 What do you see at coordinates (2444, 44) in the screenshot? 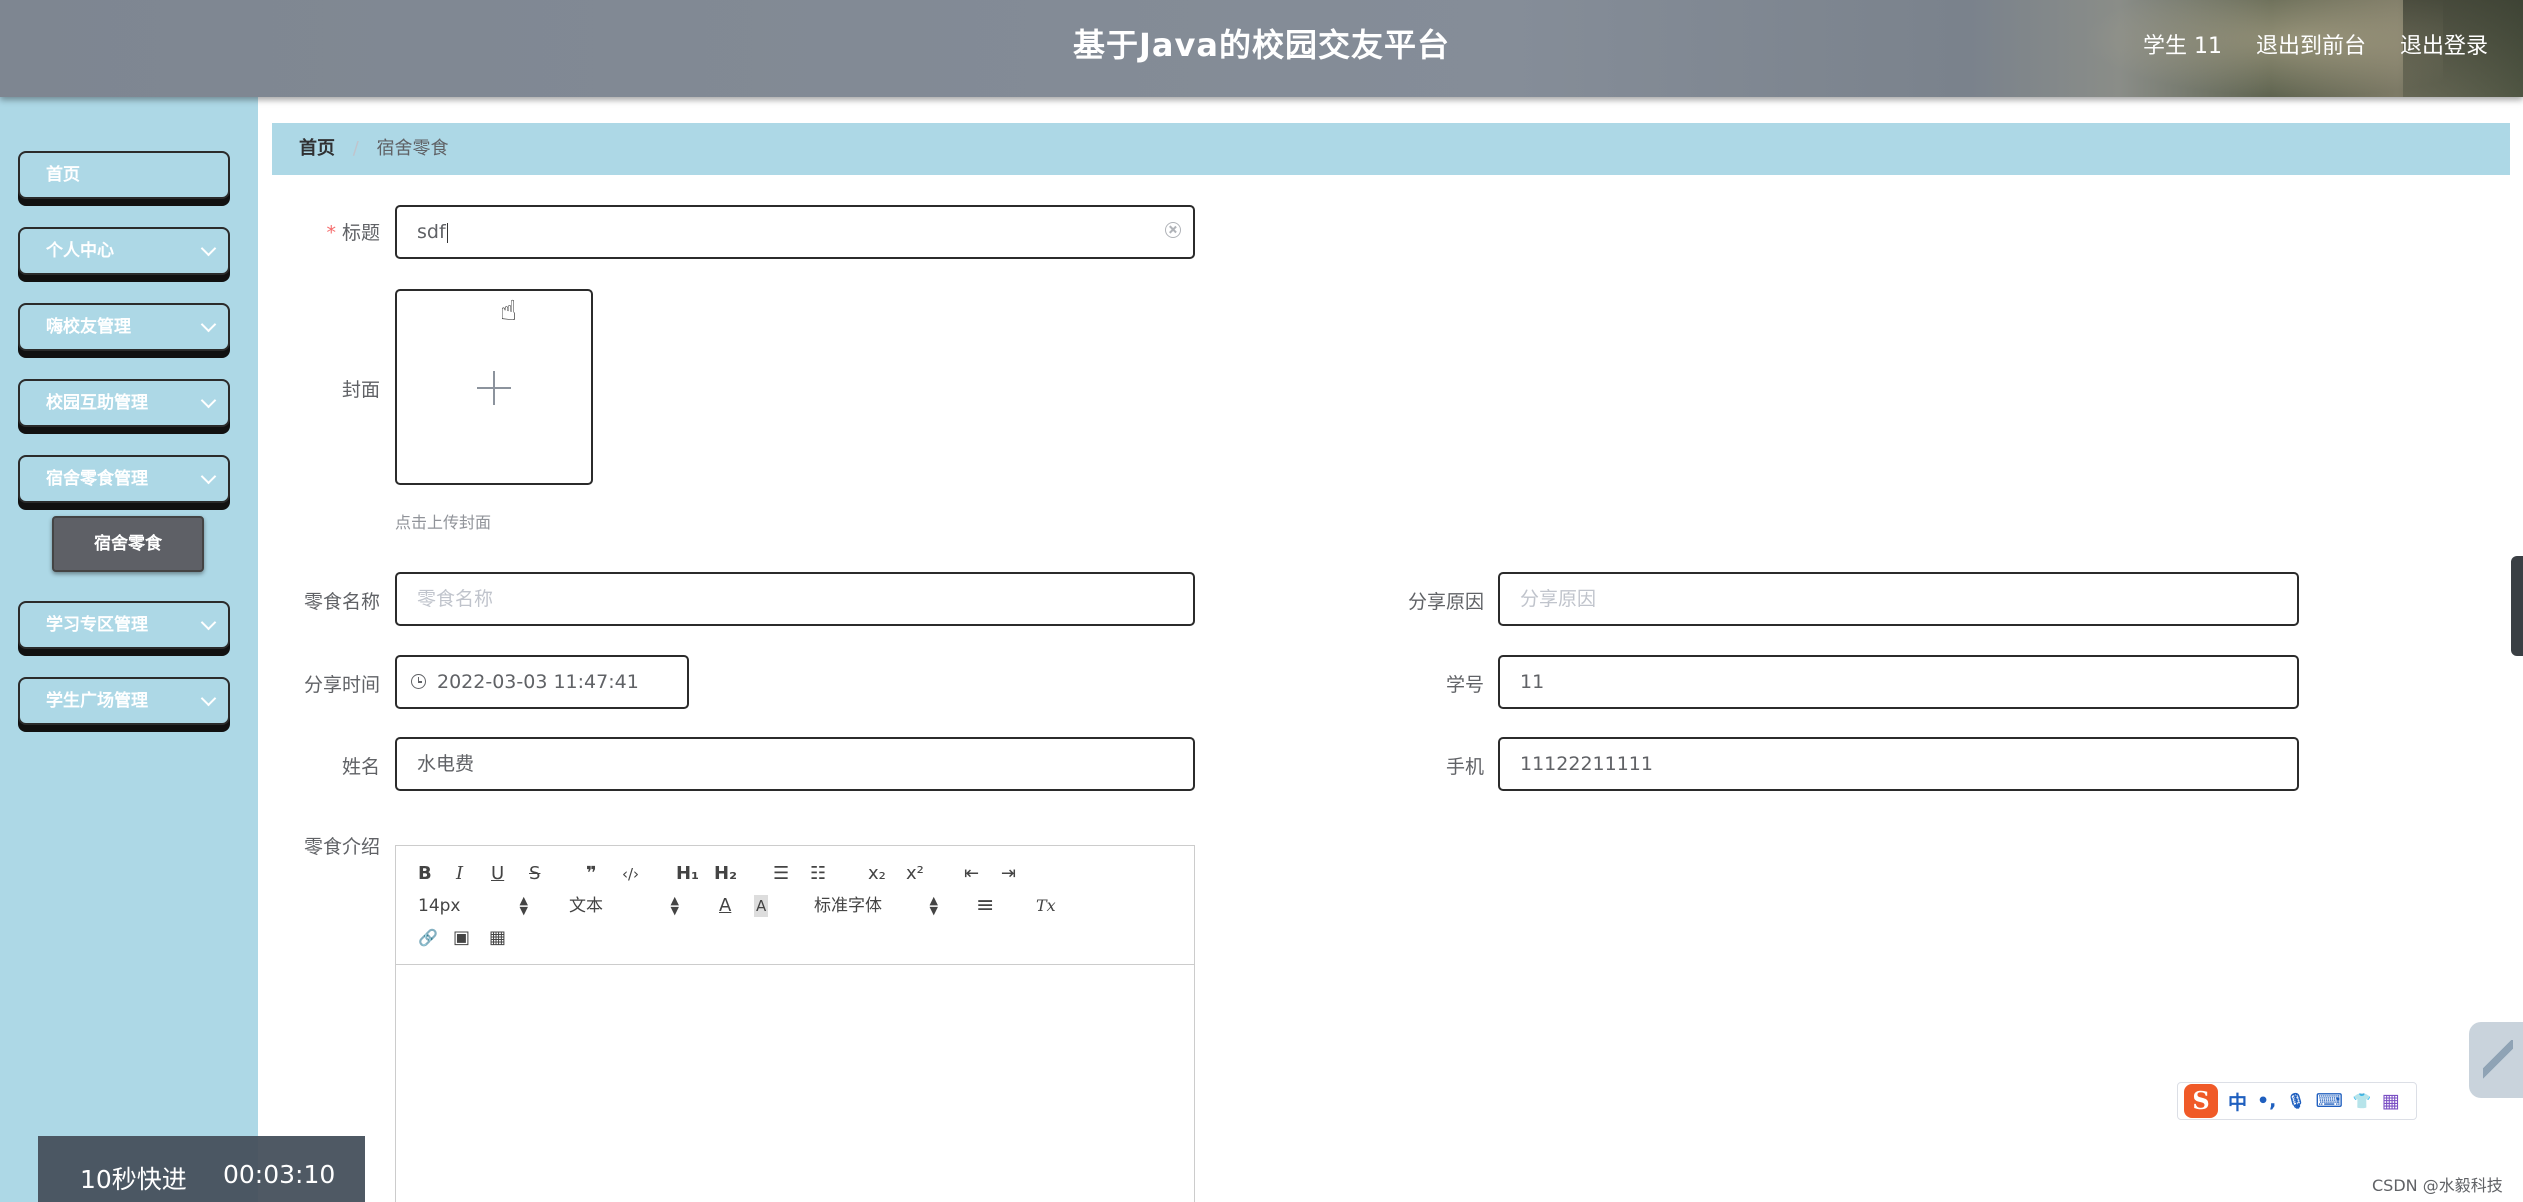
I see `logout-link: 退出登录` at bounding box center [2444, 44].